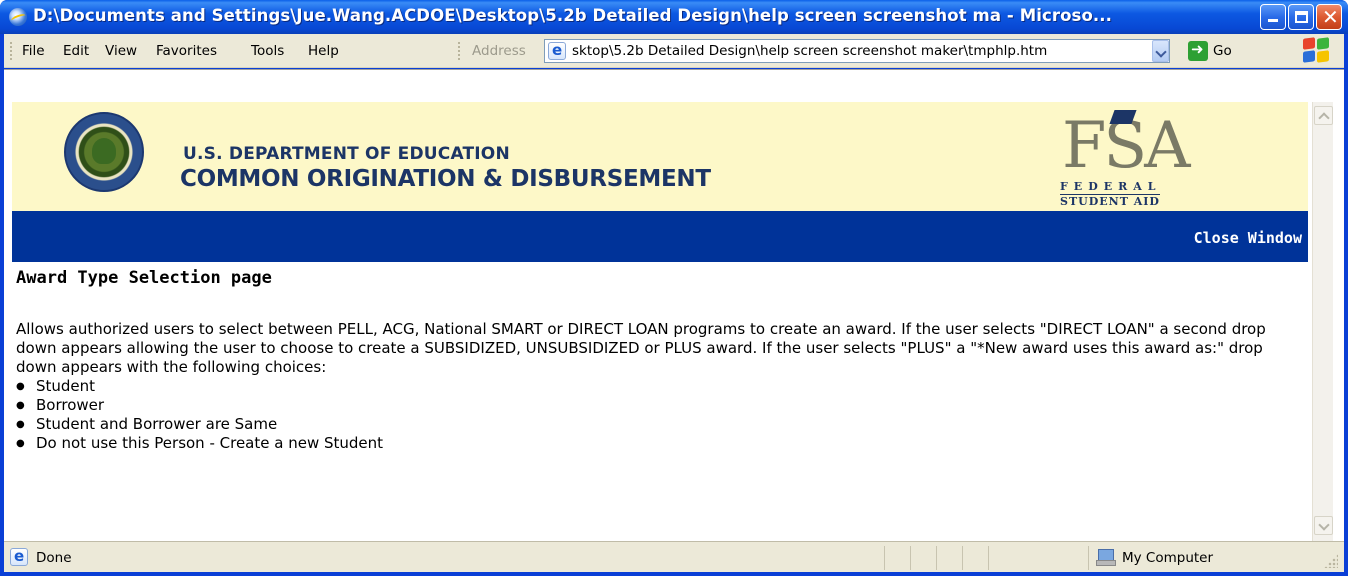 The height and width of the screenshot is (576, 1348). I want to click on menu-help: Help, so click(323, 51).